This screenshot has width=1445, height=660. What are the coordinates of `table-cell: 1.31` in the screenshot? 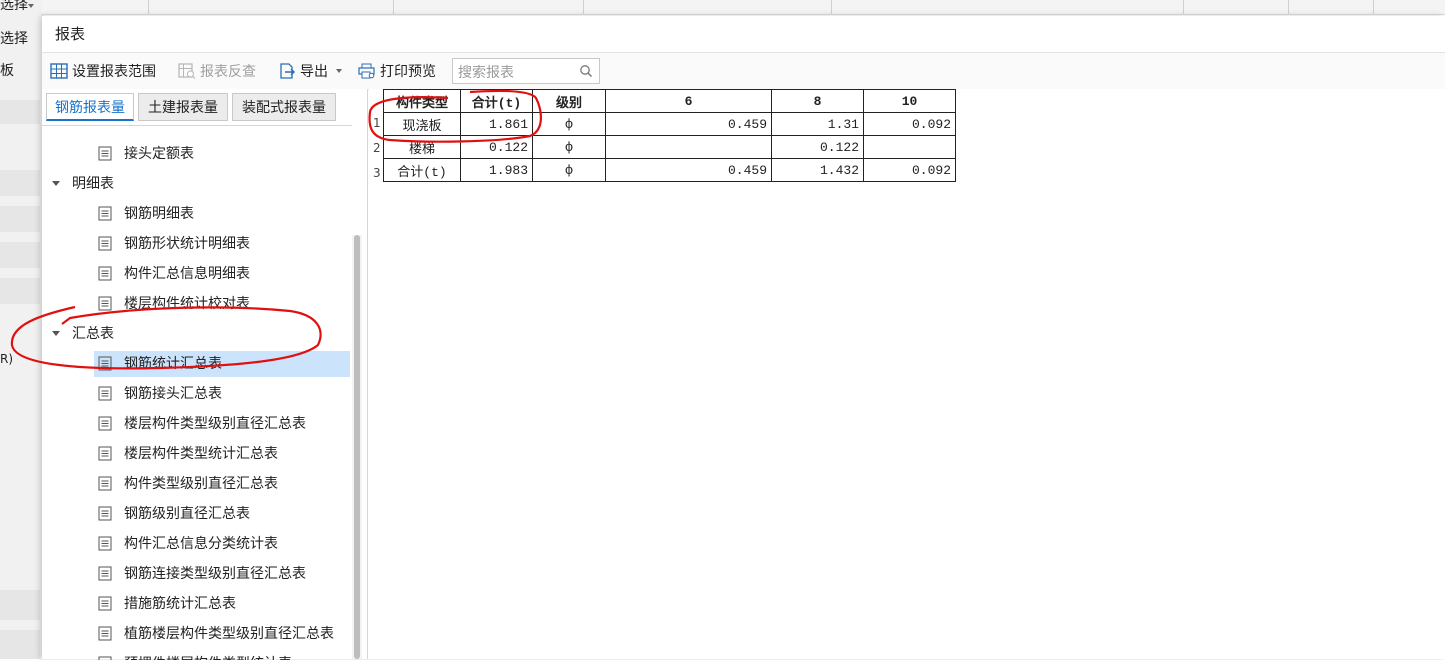 It's located at (817, 124).